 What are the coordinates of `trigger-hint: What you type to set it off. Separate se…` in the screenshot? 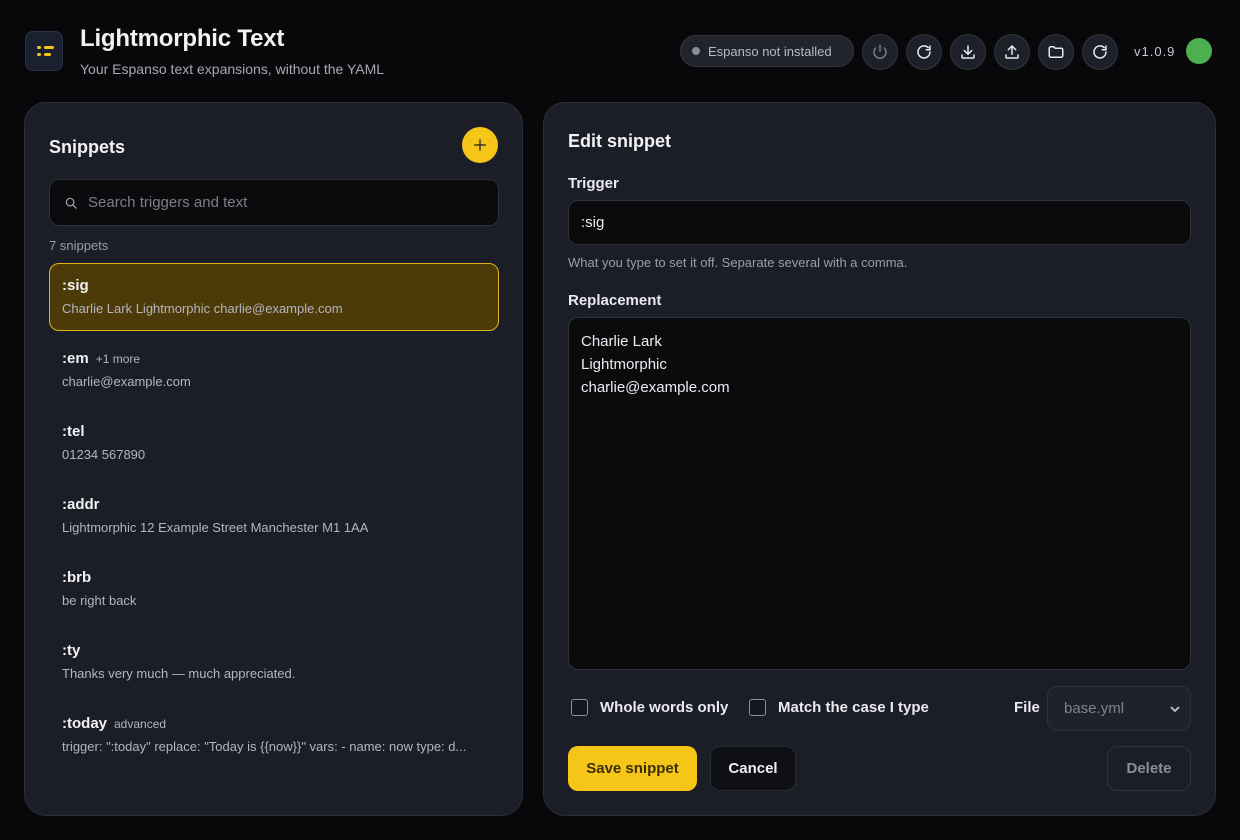 It's located at (738, 262).